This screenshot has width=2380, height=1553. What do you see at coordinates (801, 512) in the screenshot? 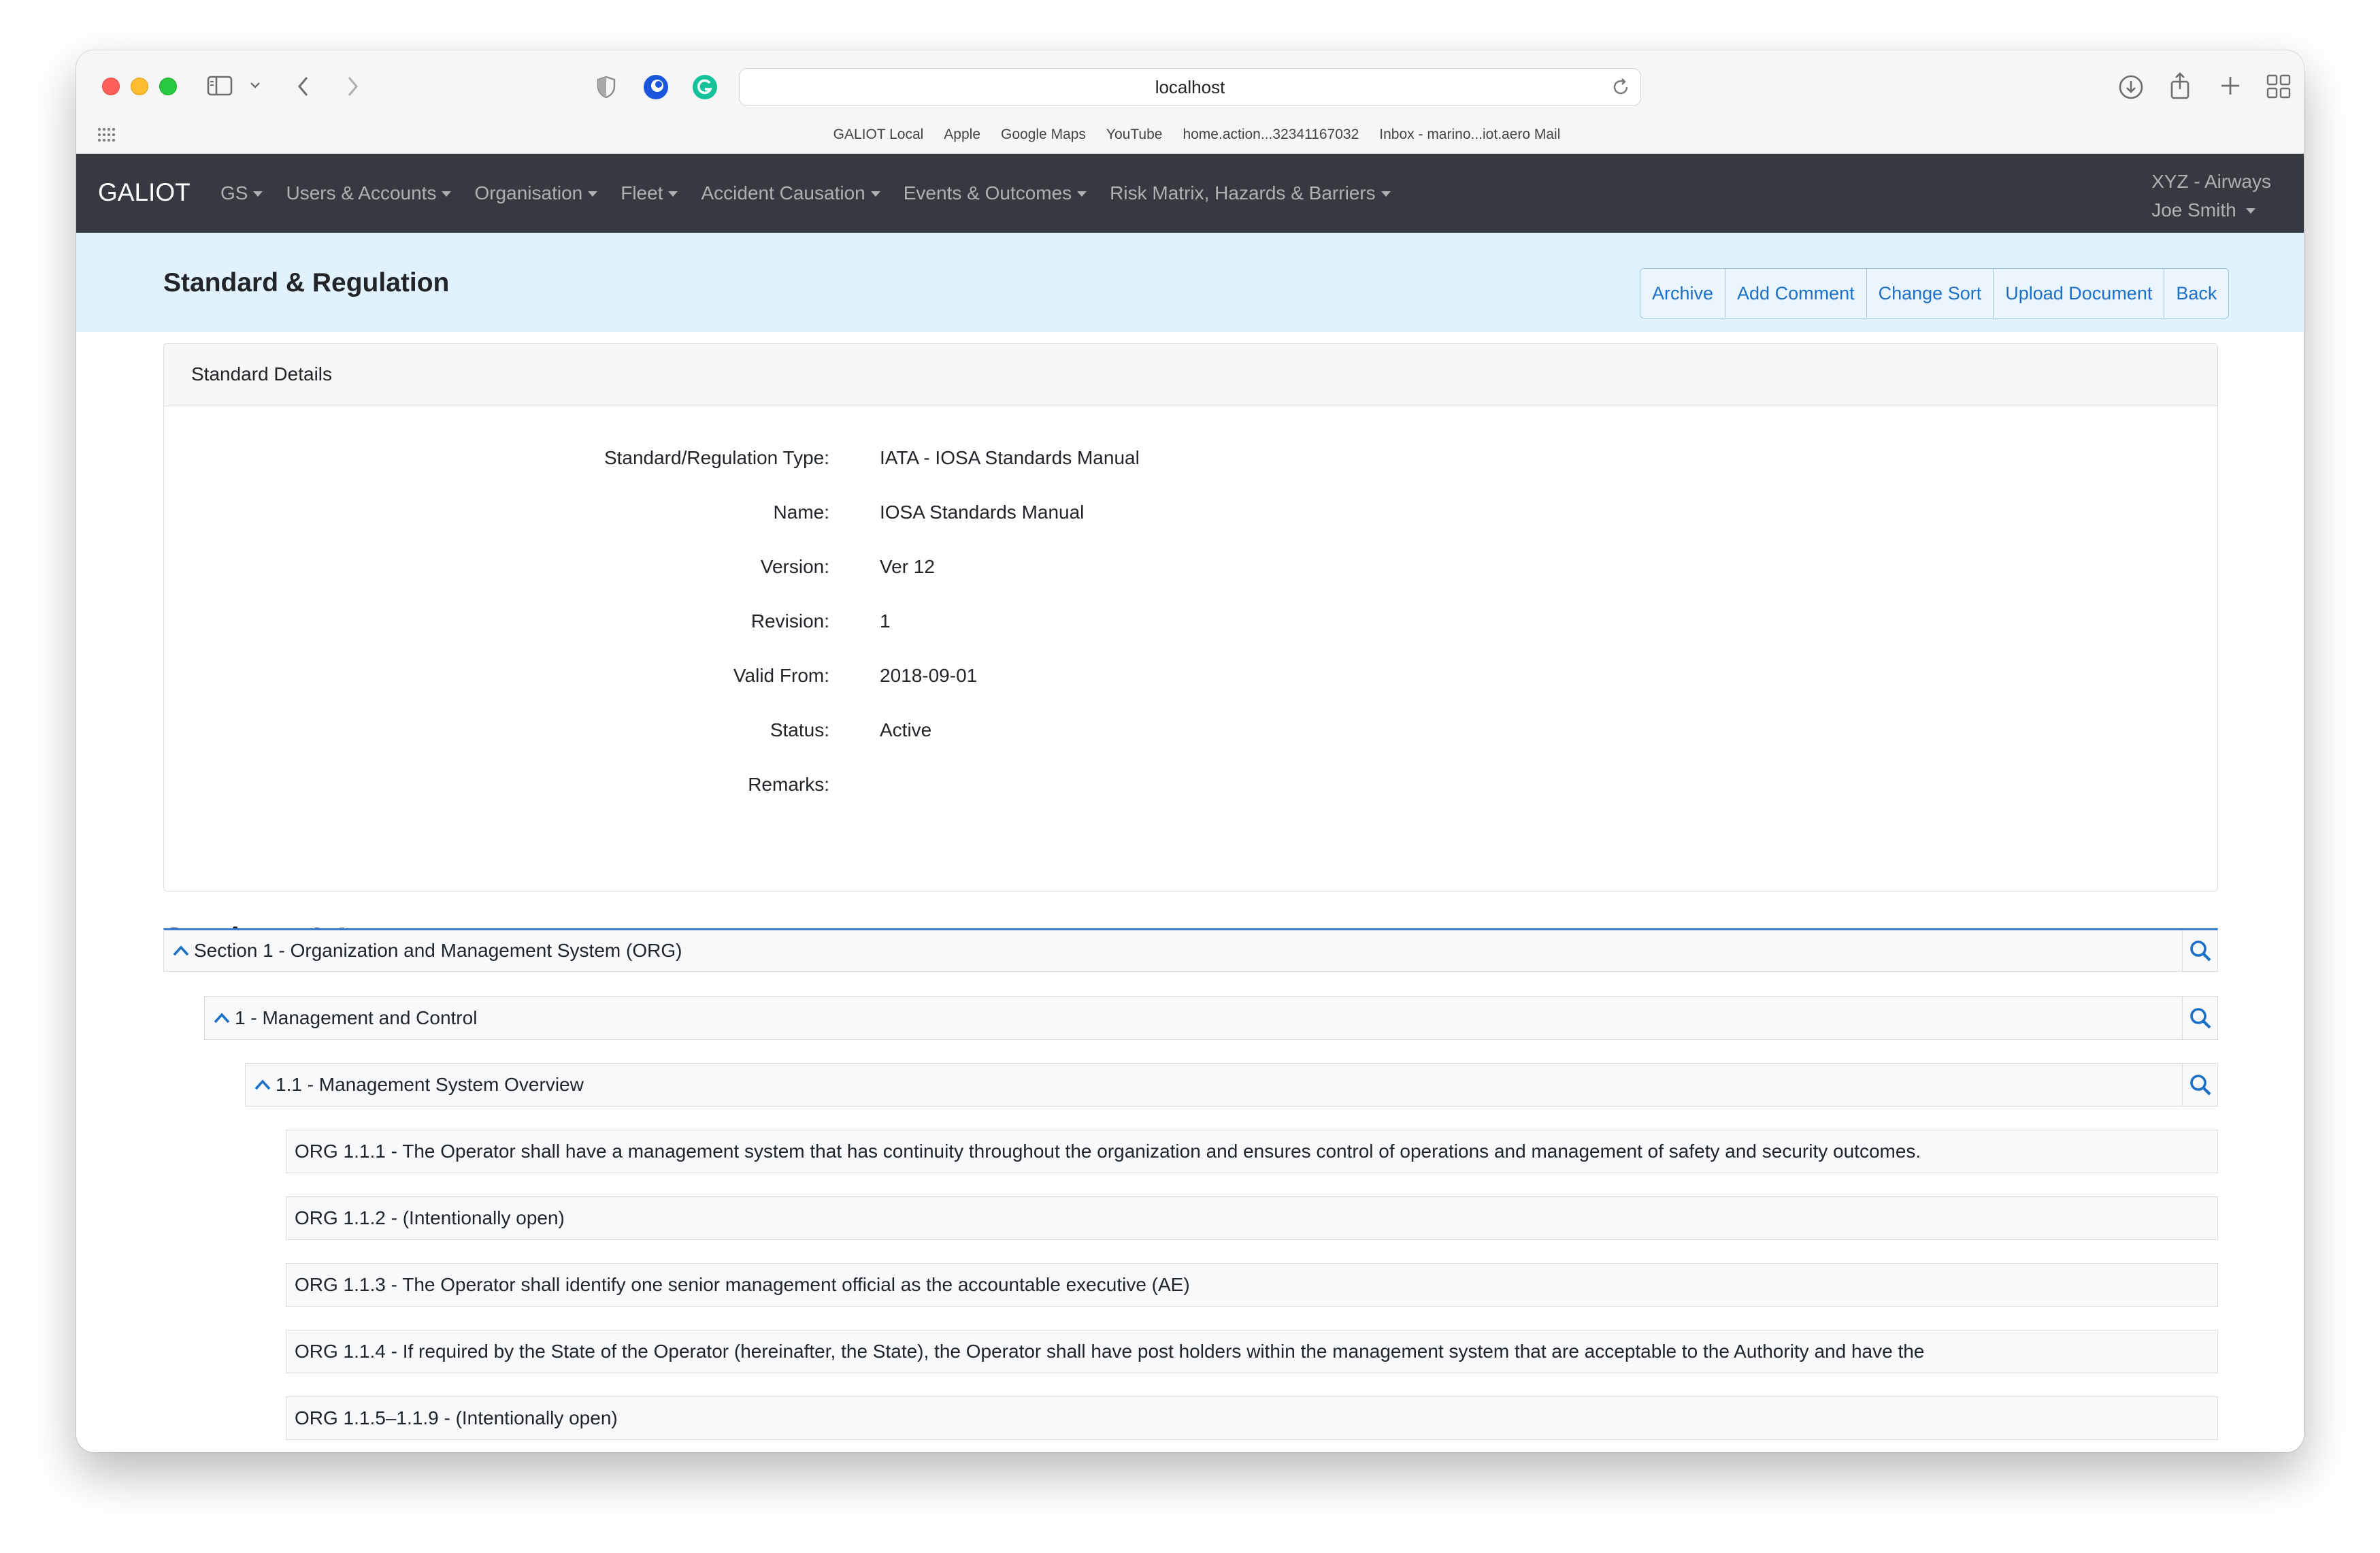
I see `detail-label: Name:` at bounding box center [801, 512].